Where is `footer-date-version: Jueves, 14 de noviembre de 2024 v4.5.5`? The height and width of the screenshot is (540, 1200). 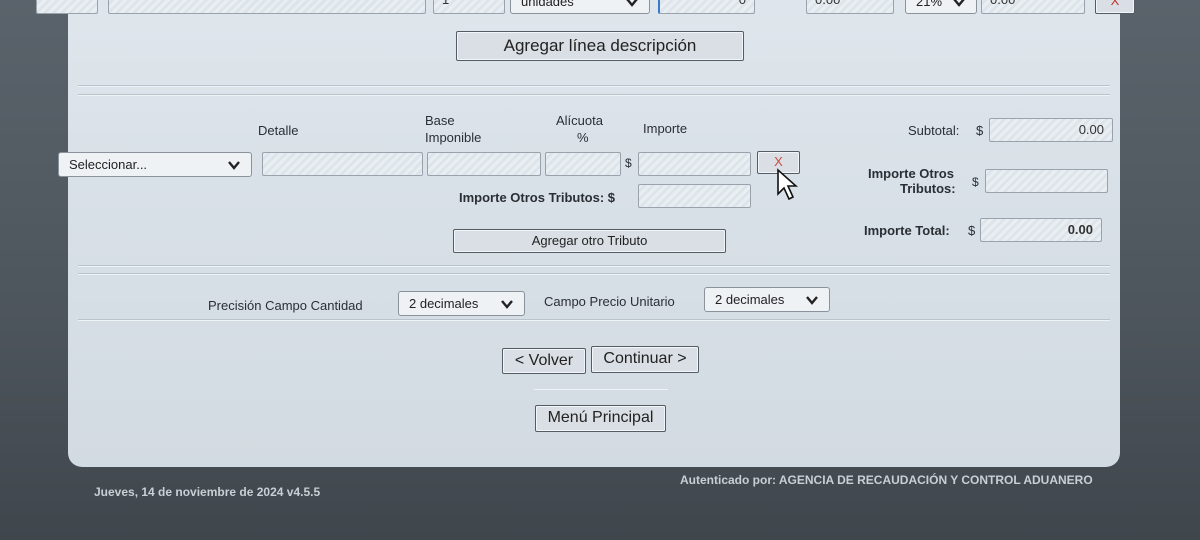
footer-date-version: Jueves, 14 de noviembre de 2024 v4.5.5 is located at coordinates (207, 492).